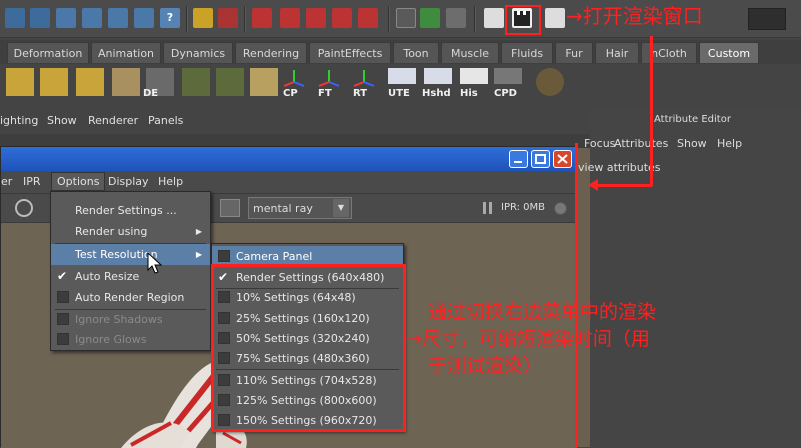 This screenshot has height=448, width=801. I want to click on menu-item-label: Test Resolution, so click(116, 254).